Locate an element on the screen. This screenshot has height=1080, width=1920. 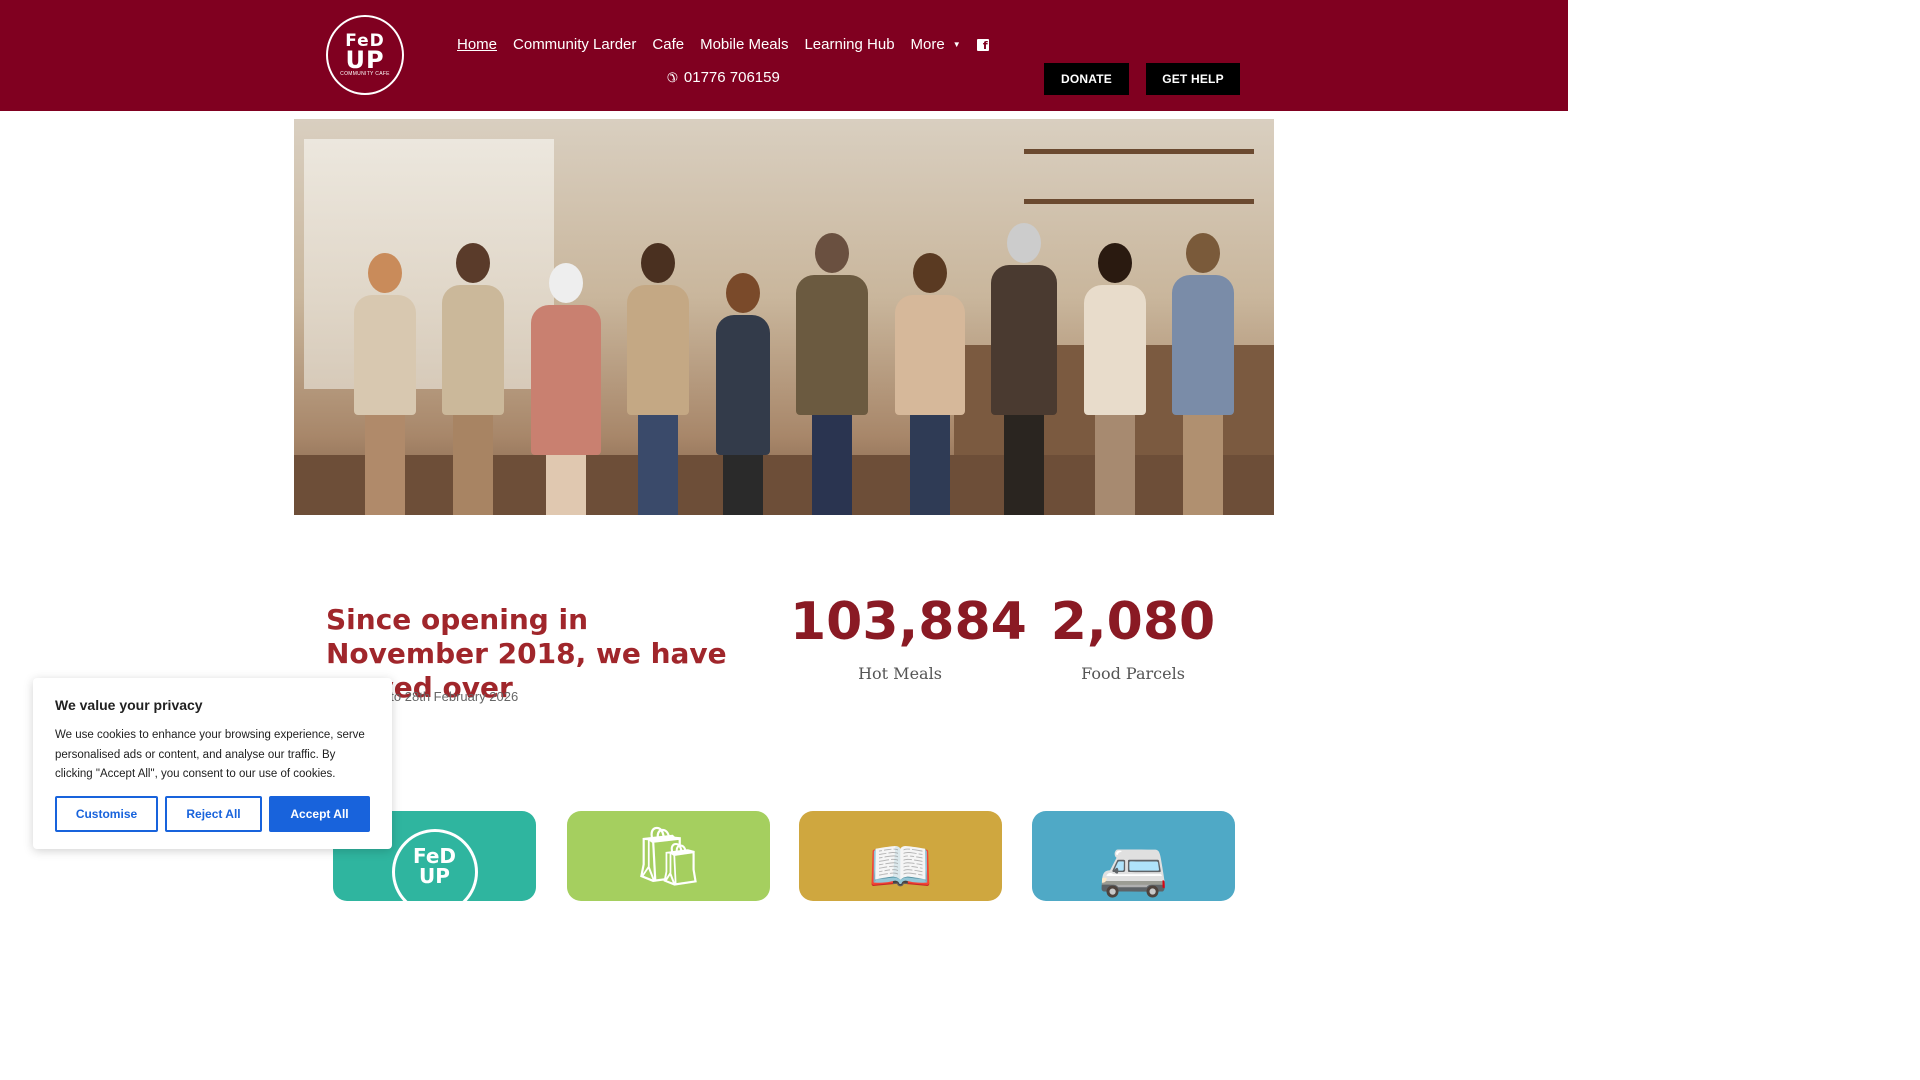
nav-more-label: More is located at coordinates (927, 44).